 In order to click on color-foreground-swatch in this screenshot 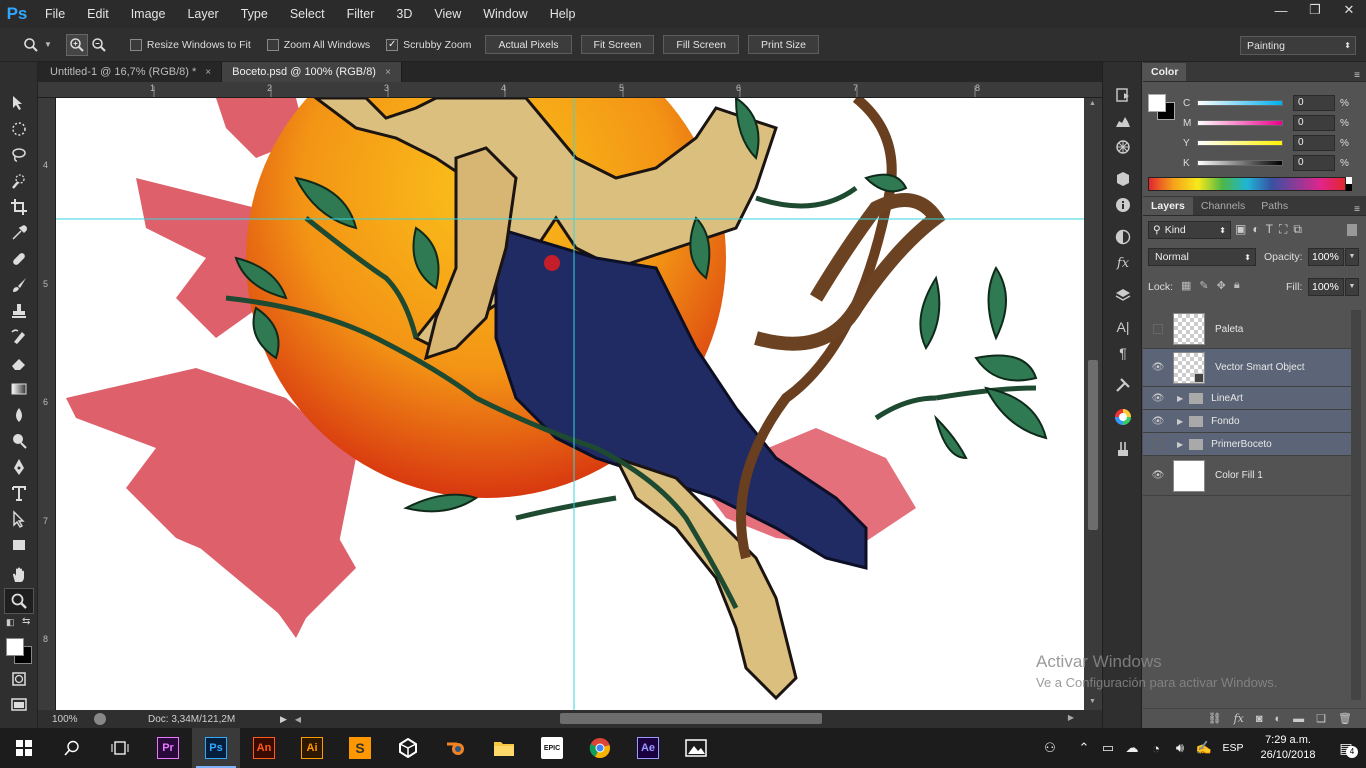, I will do `click(1157, 103)`.